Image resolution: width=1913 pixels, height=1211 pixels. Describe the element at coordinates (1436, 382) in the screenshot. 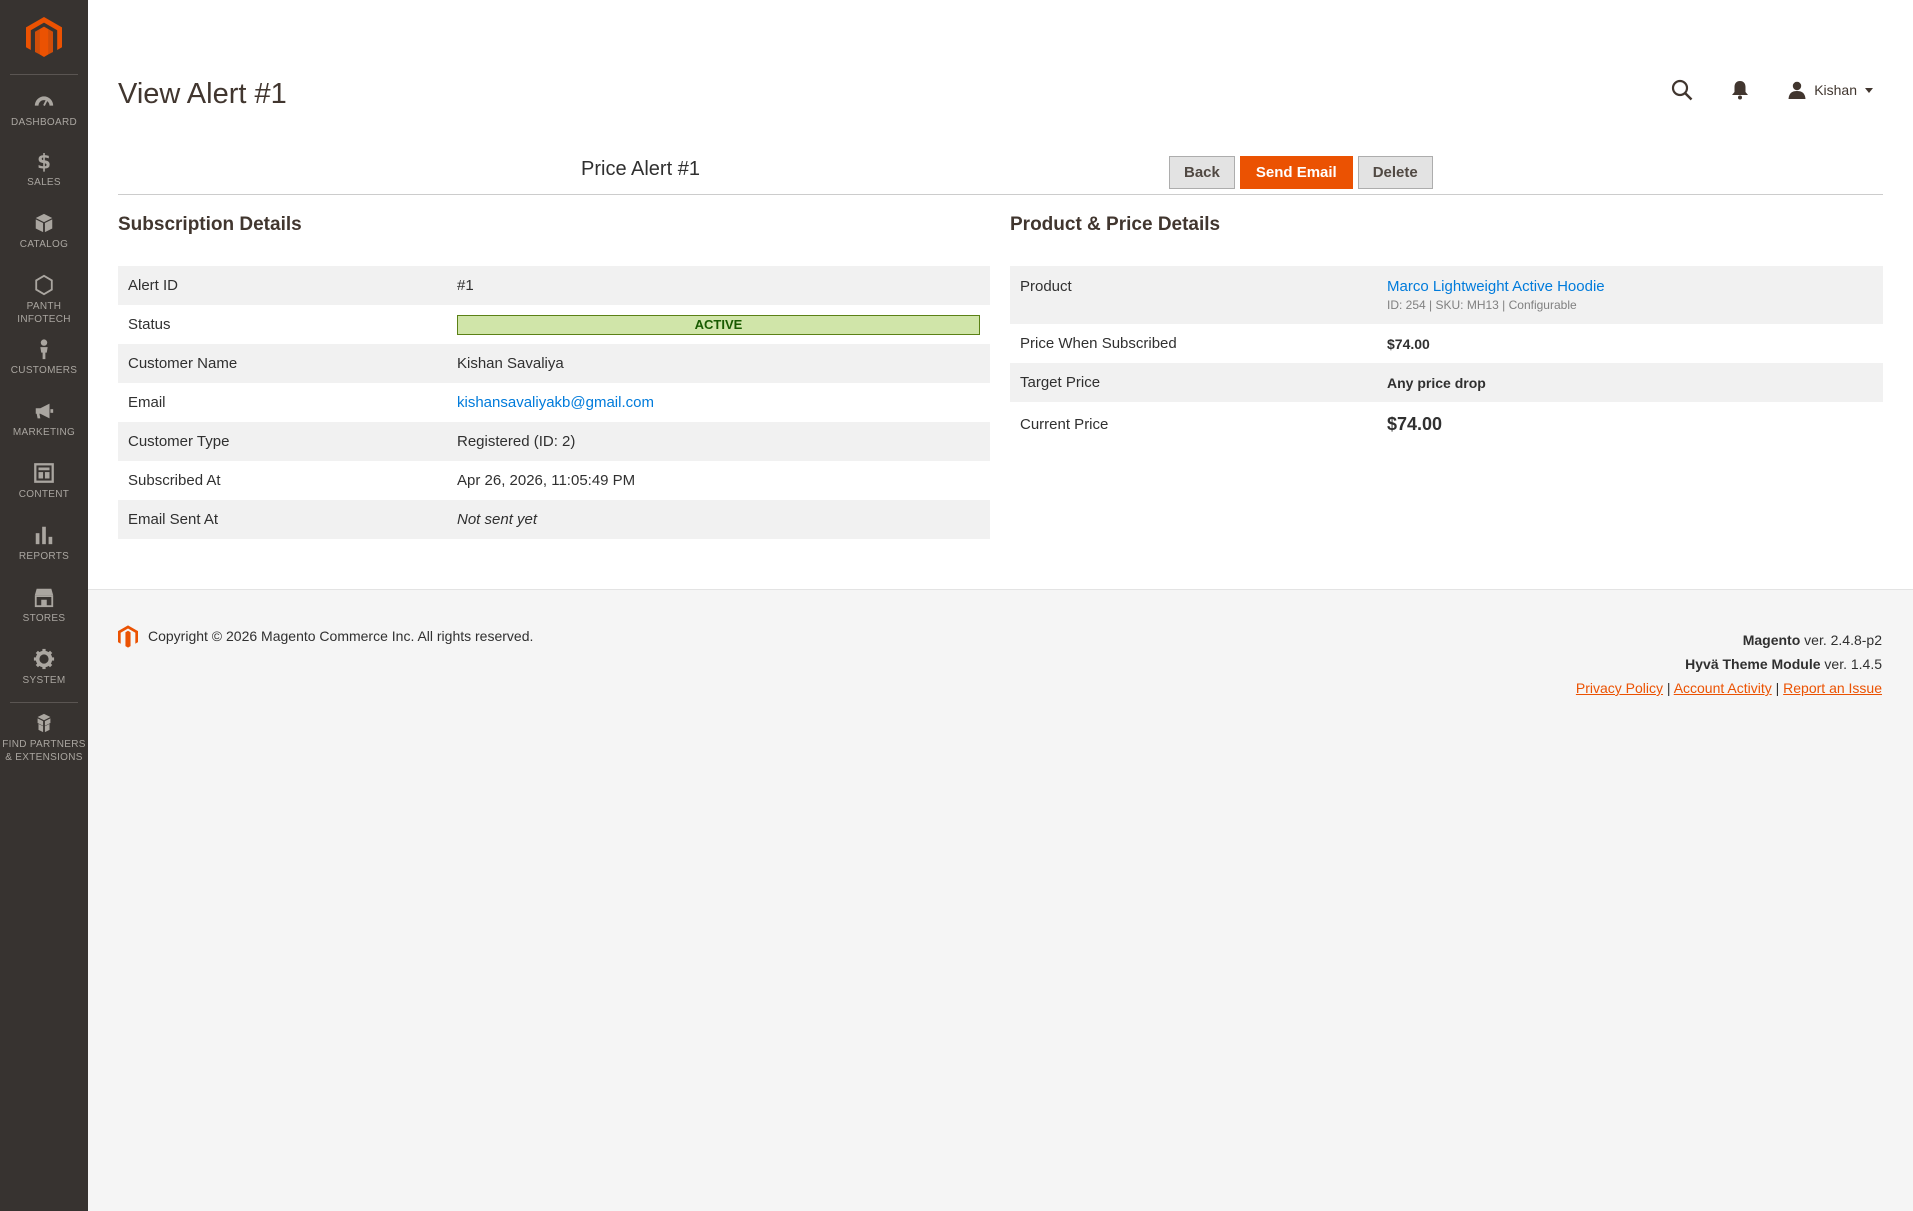

I see `target-price-value: Any price drop` at that location.